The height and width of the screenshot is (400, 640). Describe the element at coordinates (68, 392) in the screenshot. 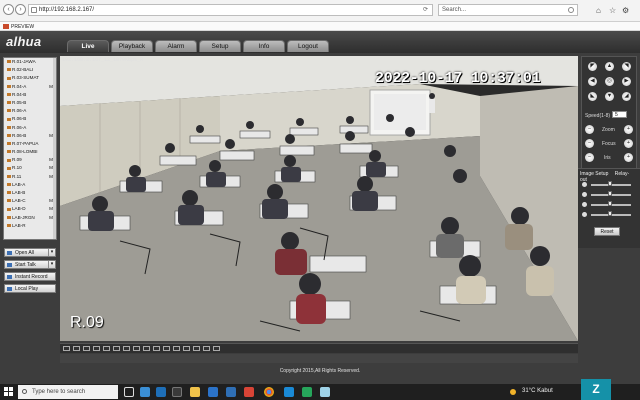

I see `taskbar-search-box: Type here to search` at that location.